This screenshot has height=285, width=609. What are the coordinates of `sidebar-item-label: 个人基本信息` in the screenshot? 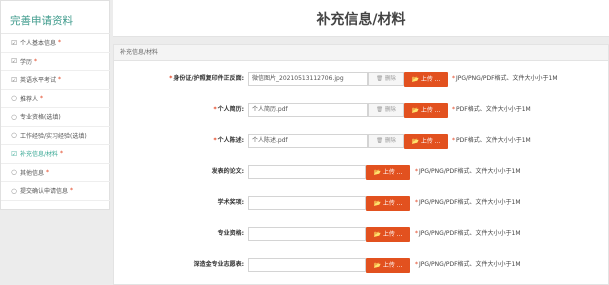 It's located at (38, 44).